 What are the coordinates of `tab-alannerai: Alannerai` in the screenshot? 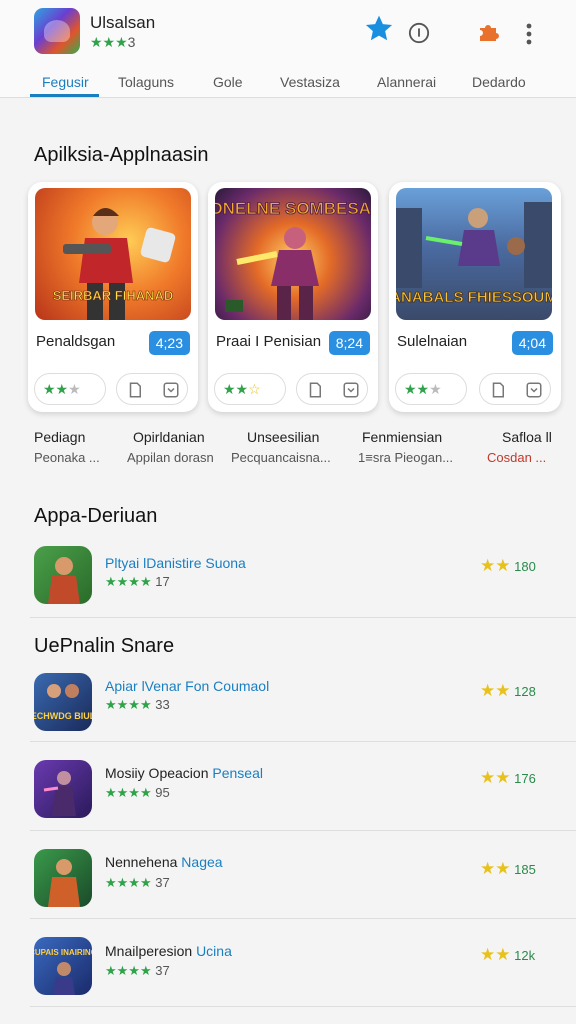 It's located at (406, 82).